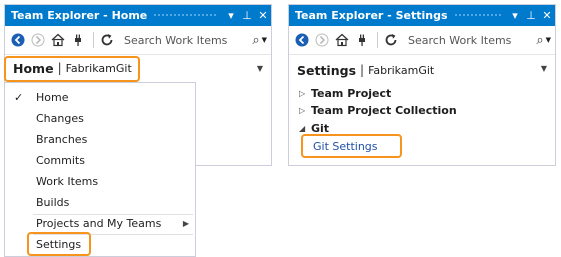 This screenshot has width=561, height=257. I want to click on menu-item-builds: Builds, so click(100, 202).